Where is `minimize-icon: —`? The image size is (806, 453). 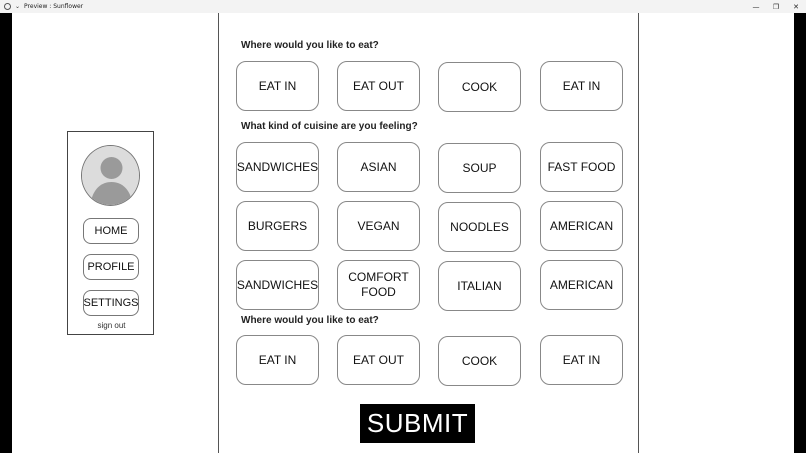 minimize-icon: — is located at coordinates (756, 6).